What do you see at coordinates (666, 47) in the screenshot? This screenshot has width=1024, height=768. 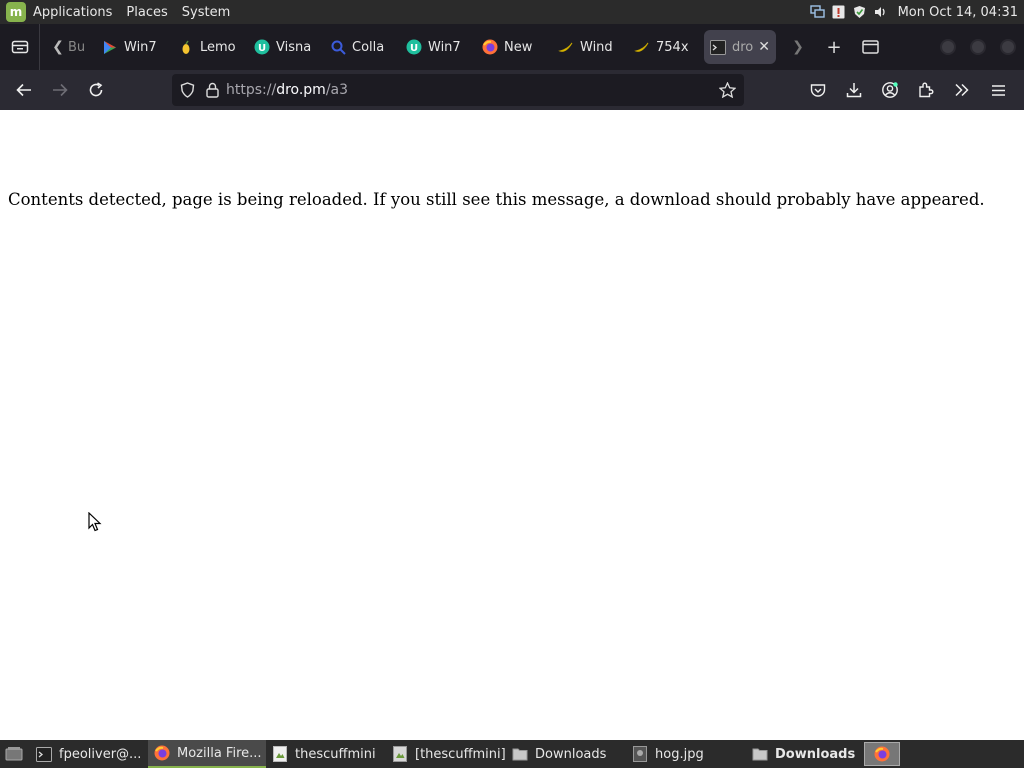 I see `tab: 754x` at bounding box center [666, 47].